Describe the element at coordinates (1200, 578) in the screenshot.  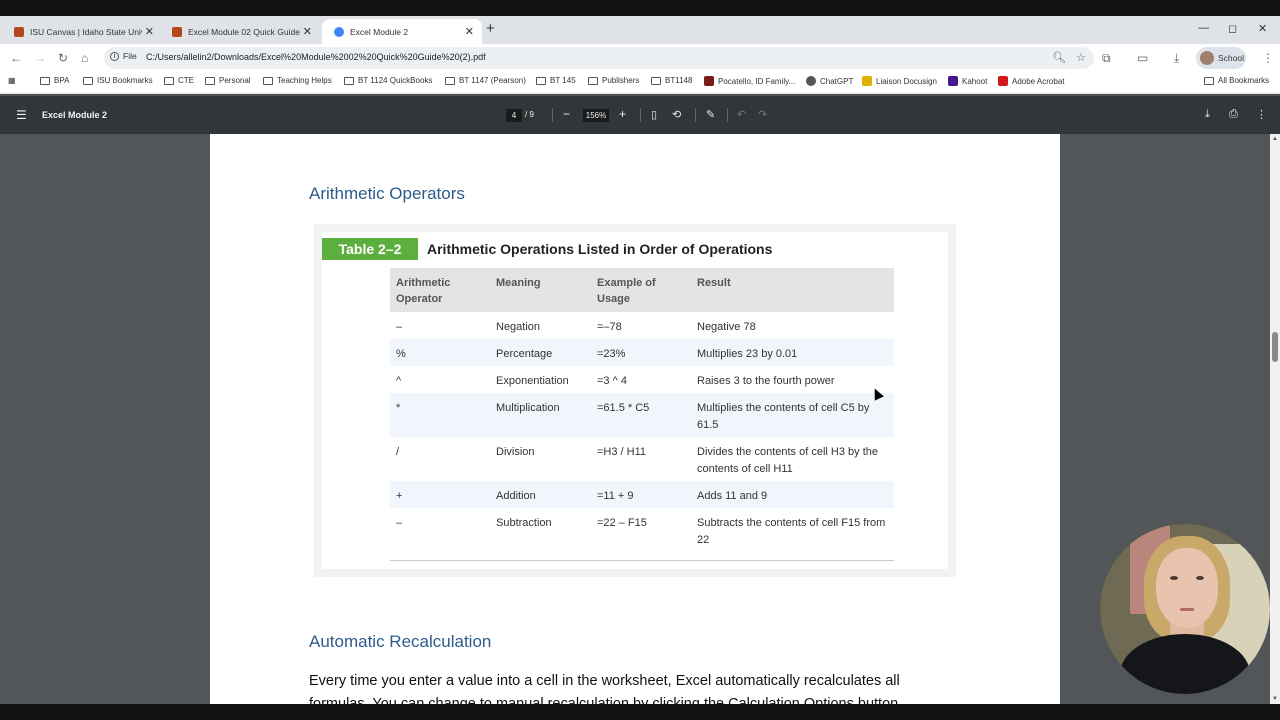
I see `presenter-eye` at that location.